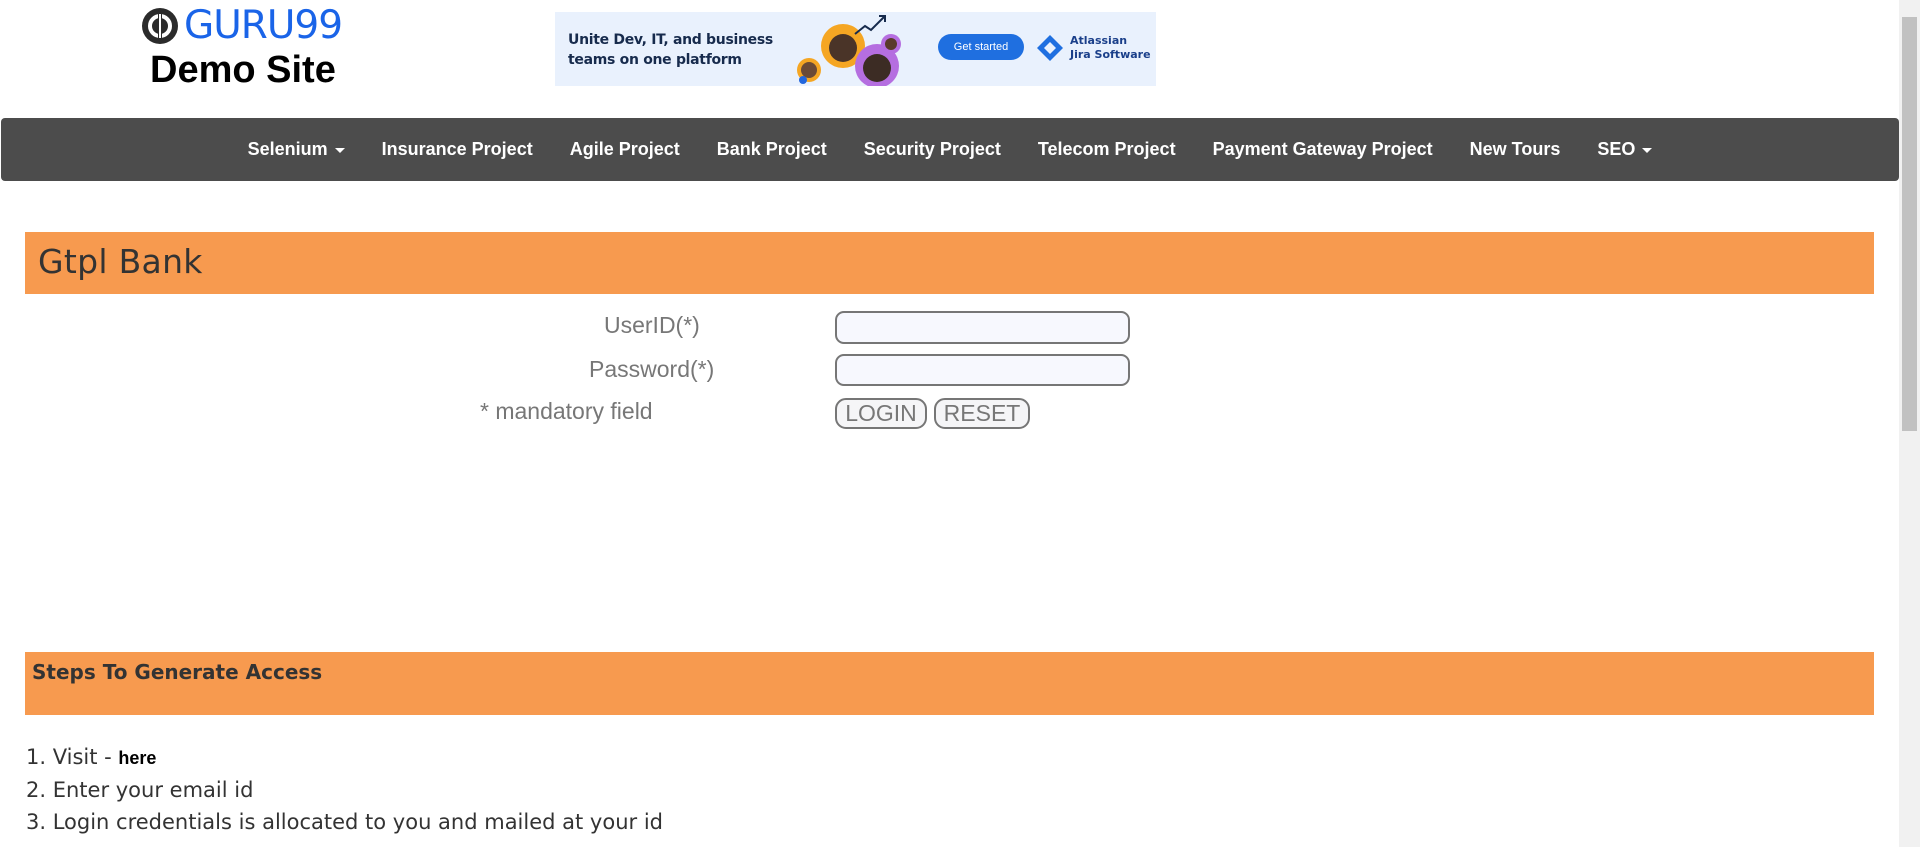 The height and width of the screenshot is (847, 1920). I want to click on bank-title-bar: Gtpl Bank, so click(949, 263).